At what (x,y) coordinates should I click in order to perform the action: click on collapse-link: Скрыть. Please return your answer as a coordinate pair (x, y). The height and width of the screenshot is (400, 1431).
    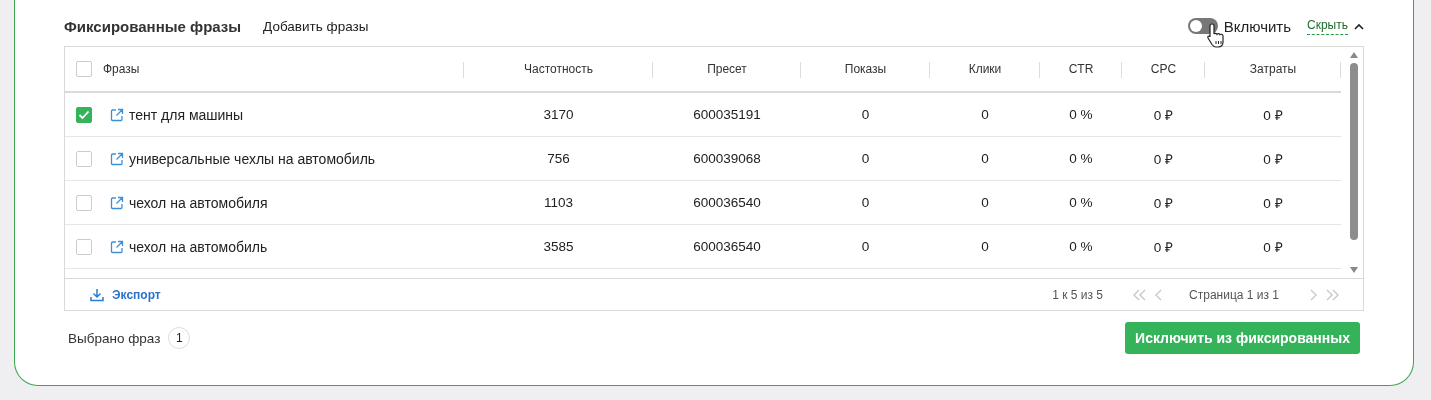
    Looking at the image, I should click on (1335, 26).